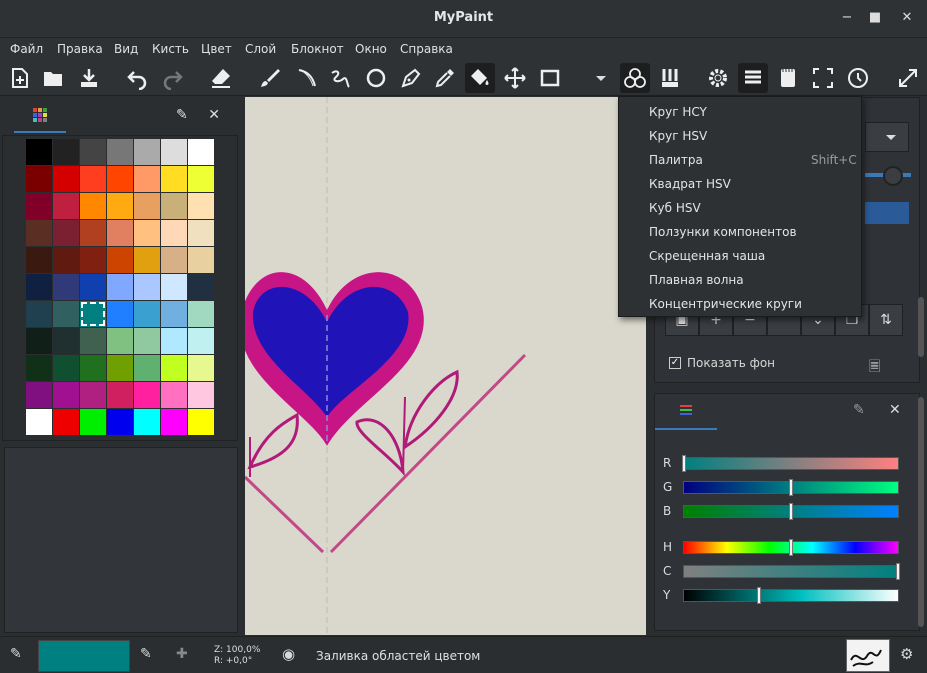  Describe the element at coordinates (791, 571) in the screenshot. I see `slider-c-track` at that location.